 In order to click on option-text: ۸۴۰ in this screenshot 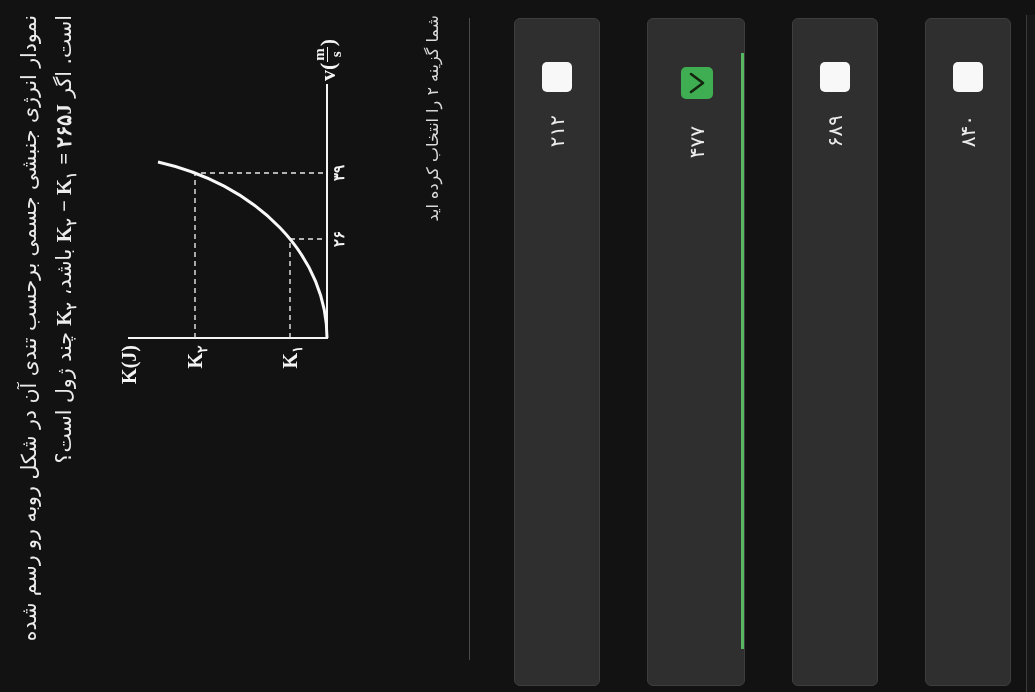, I will do `click(968, 131)`.